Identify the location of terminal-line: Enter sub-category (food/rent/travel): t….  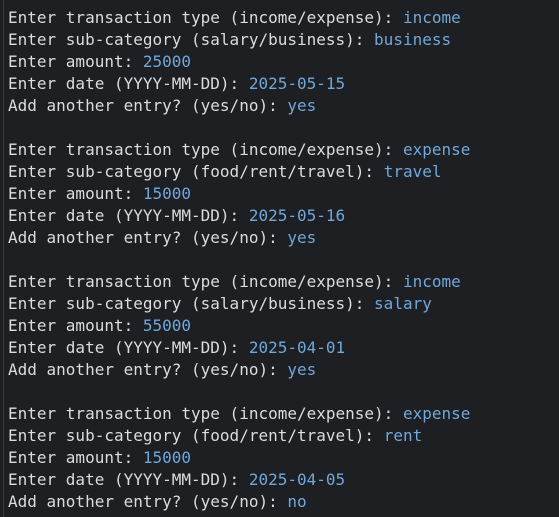
(283, 172).